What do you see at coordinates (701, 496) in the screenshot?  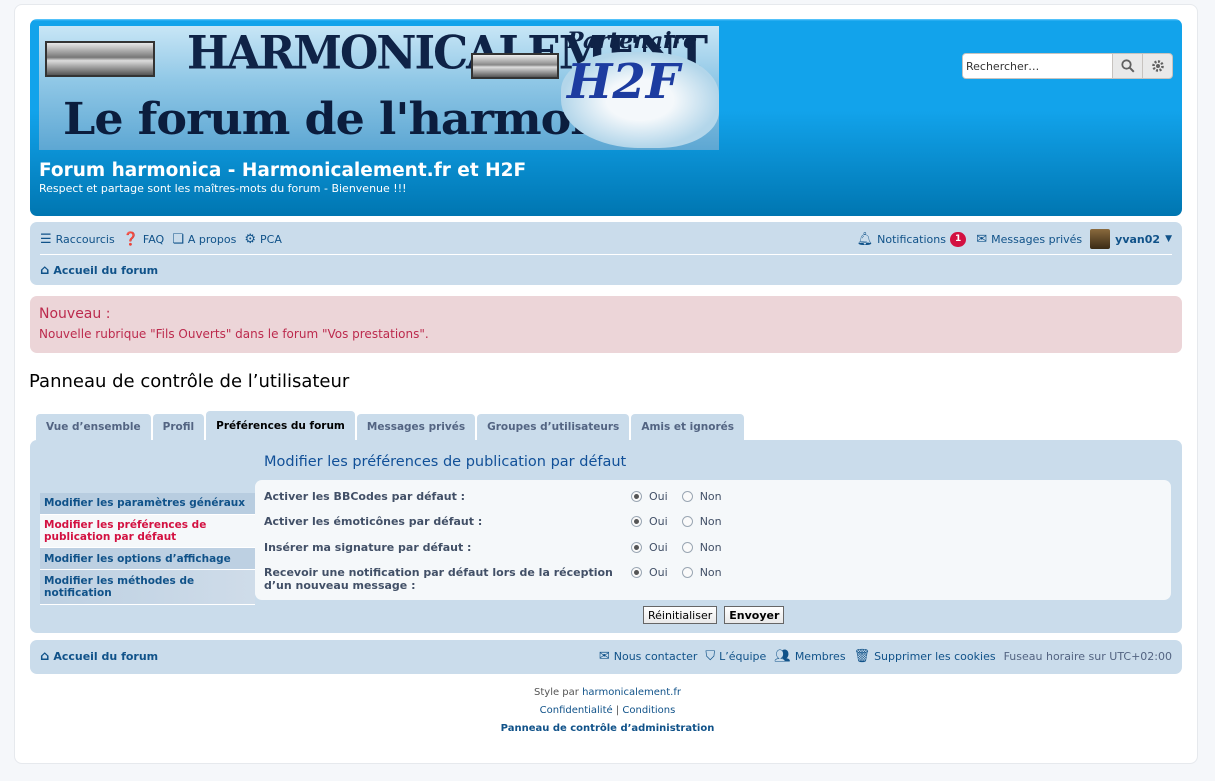 I see `bbcode-no-option: Non` at bounding box center [701, 496].